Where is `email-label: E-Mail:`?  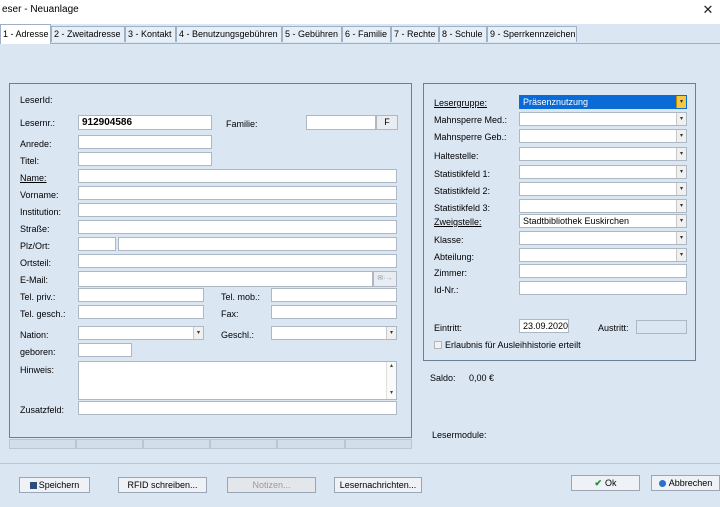 email-label: E-Mail: is located at coordinates (34, 280).